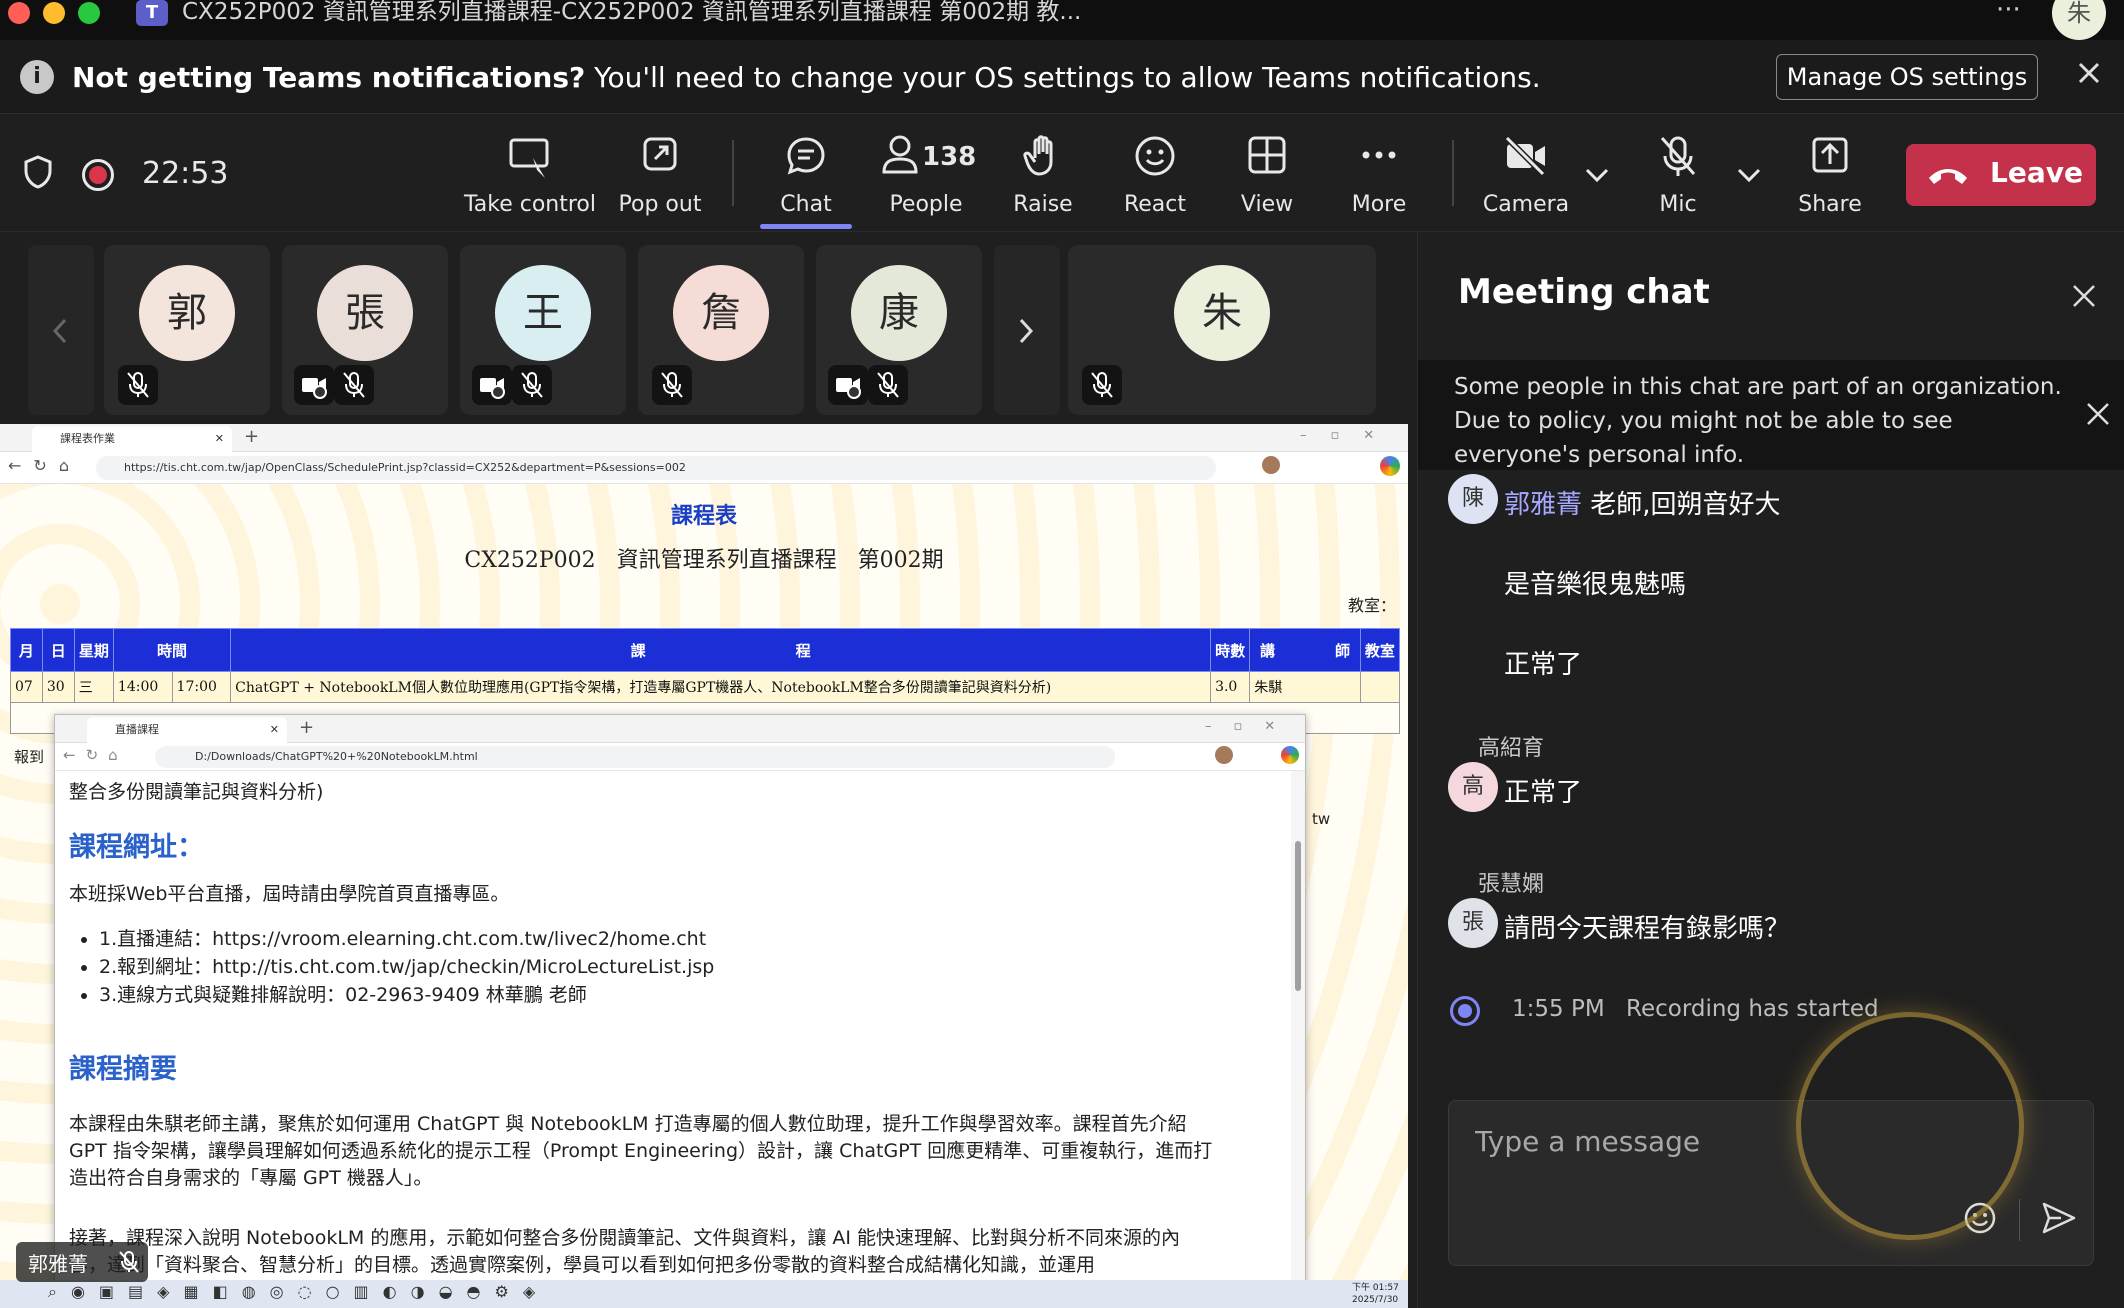 This screenshot has width=2124, height=1308. What do you see at coordinates (1584, 292) in the screenshot?
I see `chat-title: Meeting chat` at bounding box center [1584, 292].